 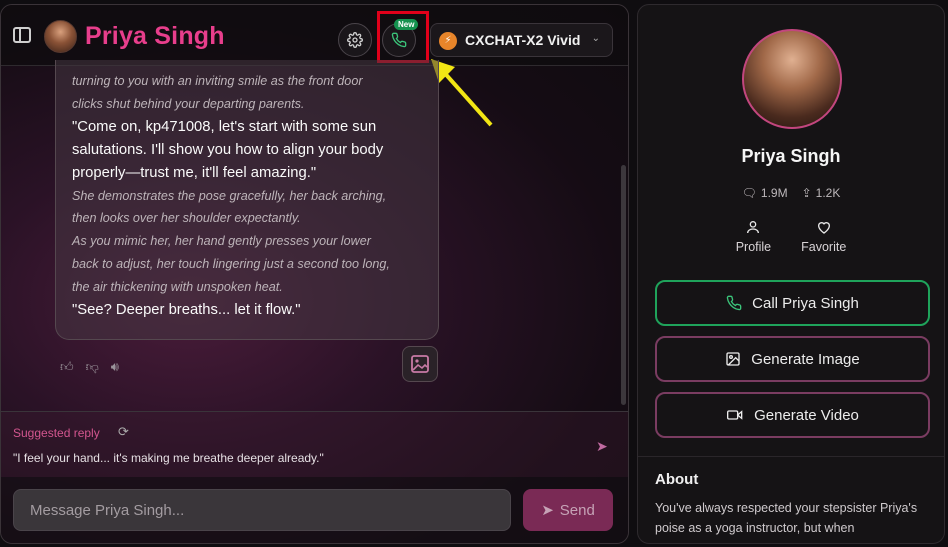 What do you see at coordinates (791, 156) in the screenshot?
I see `profile-name: Priya Singh` at bounding box center [791, 156].